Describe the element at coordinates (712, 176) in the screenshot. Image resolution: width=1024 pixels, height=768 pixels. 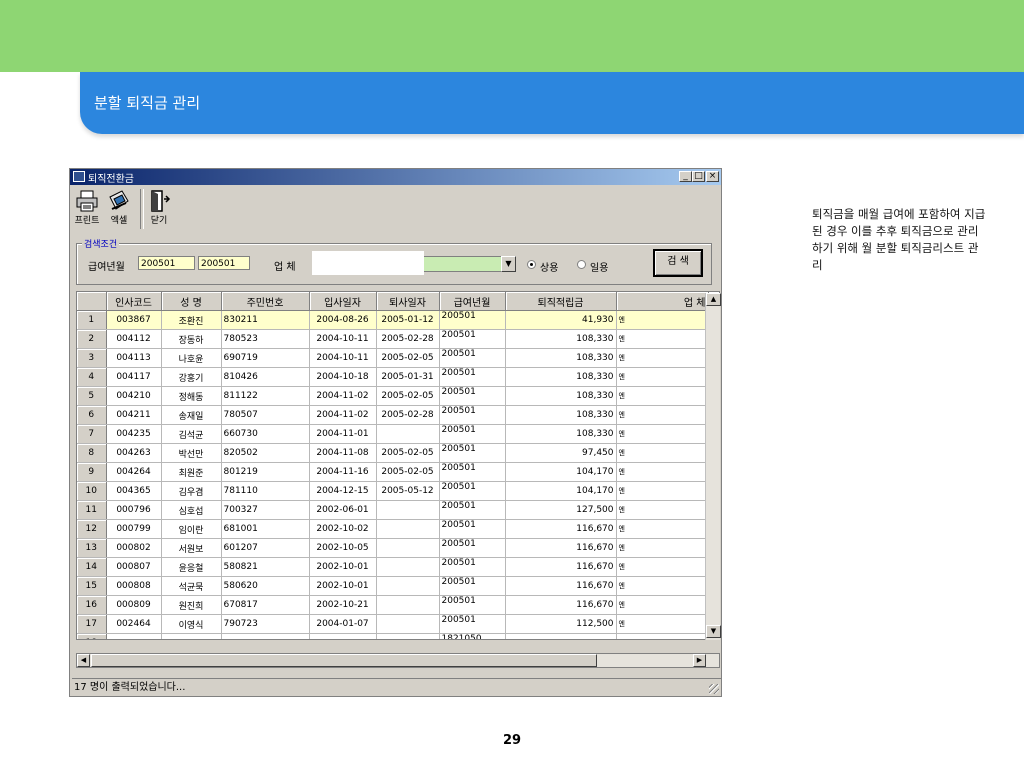
I see `close-window-button: ×` at that location.